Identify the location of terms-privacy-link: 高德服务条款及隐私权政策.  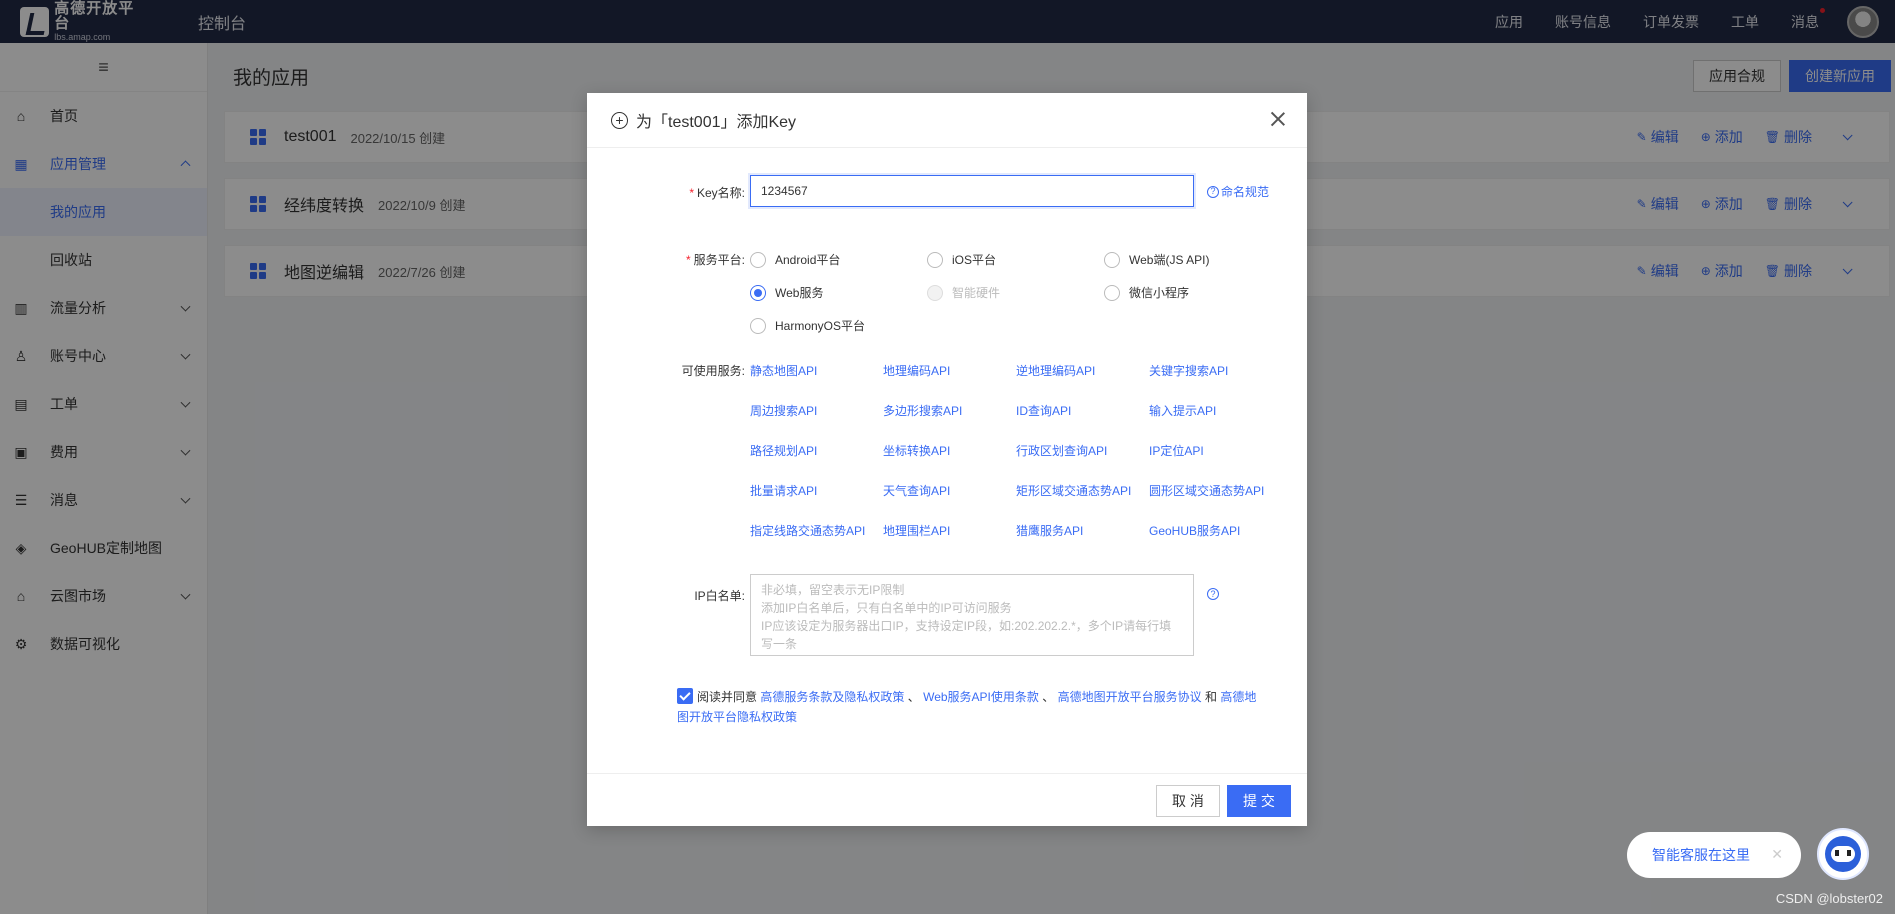
(832, 697).